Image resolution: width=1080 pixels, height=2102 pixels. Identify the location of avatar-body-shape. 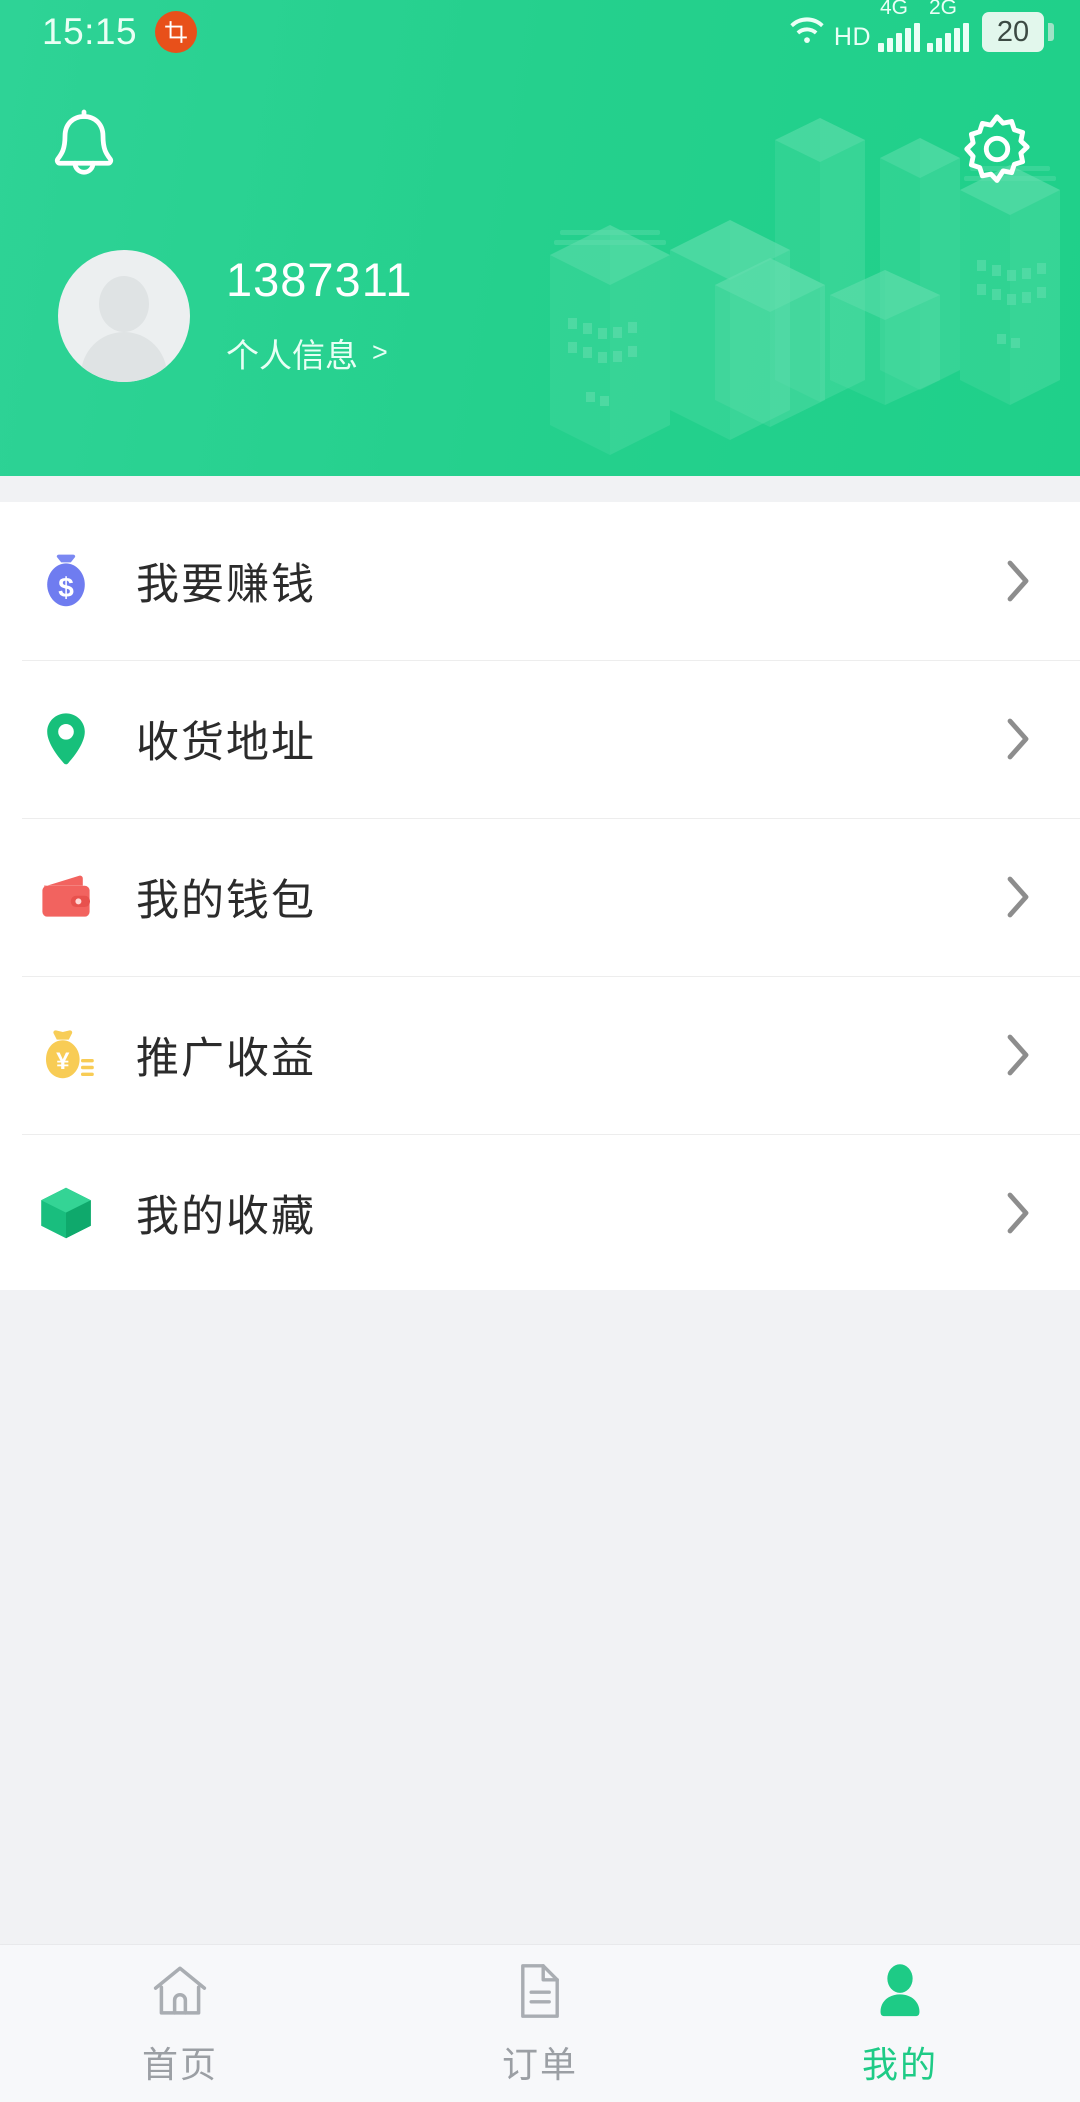
(124, 357).